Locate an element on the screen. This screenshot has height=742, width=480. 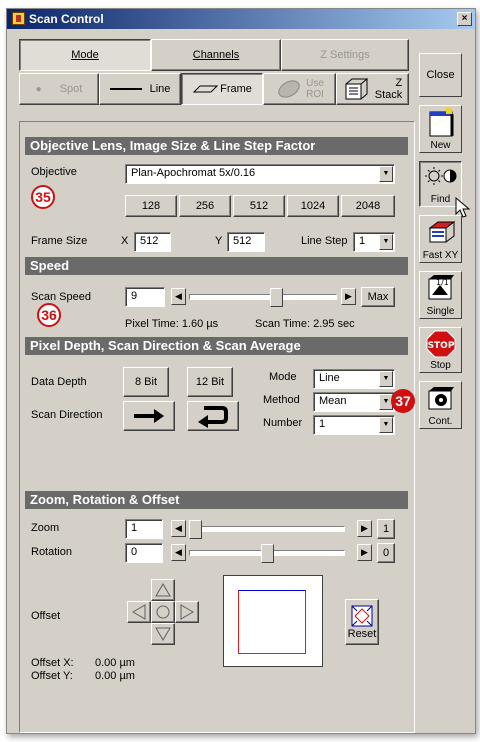
callout-37: 37 is located at coordinates (403, 401).